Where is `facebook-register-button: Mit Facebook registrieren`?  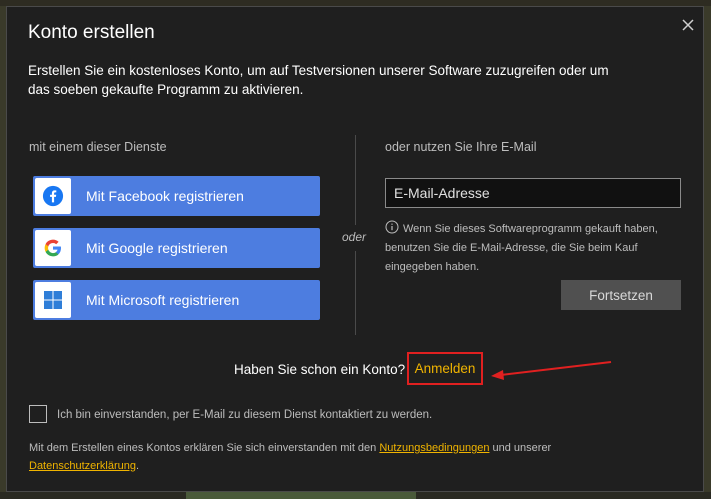
facebook-register-button: Mit Facebook registrieren is located at coordinates (176, 196).